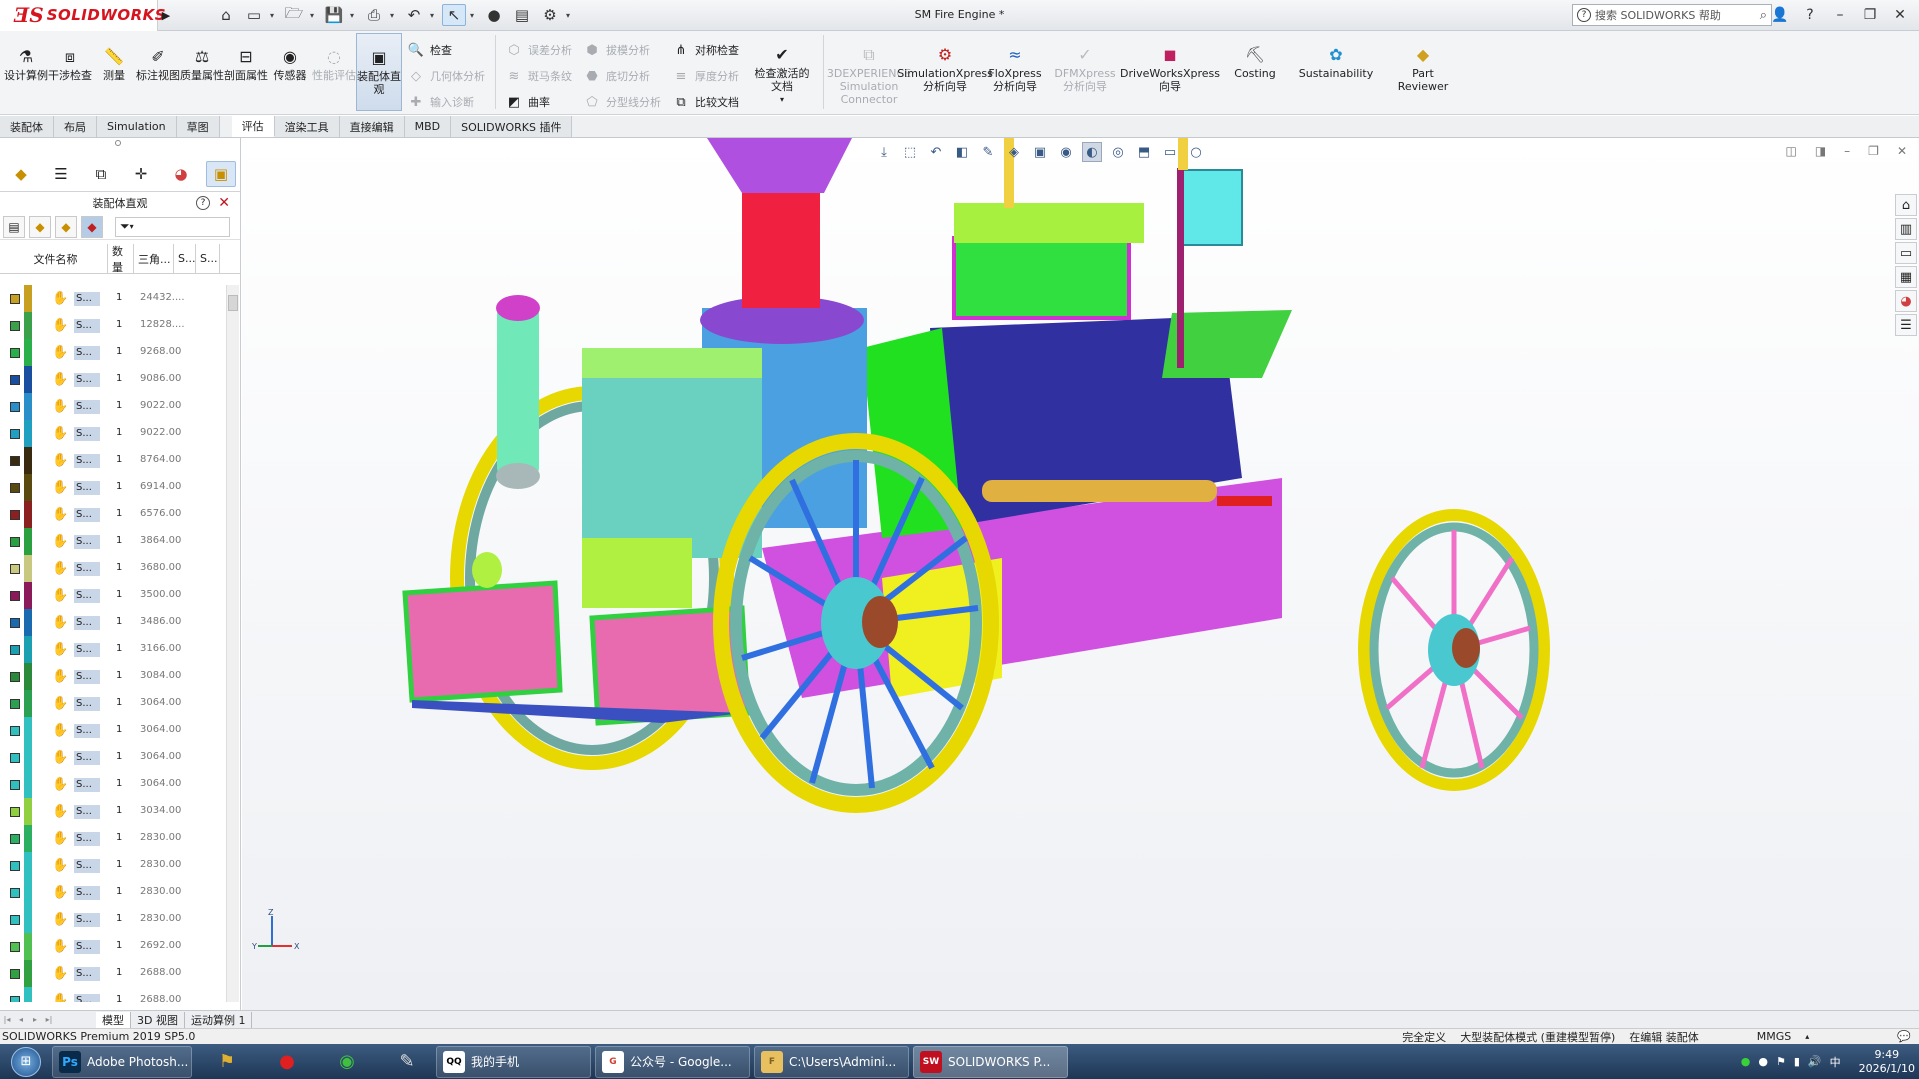  Describe the element at coordinates (113, 460) in the screenshot. I see `list-item: ✋ S... 1 8764.00` at that location.